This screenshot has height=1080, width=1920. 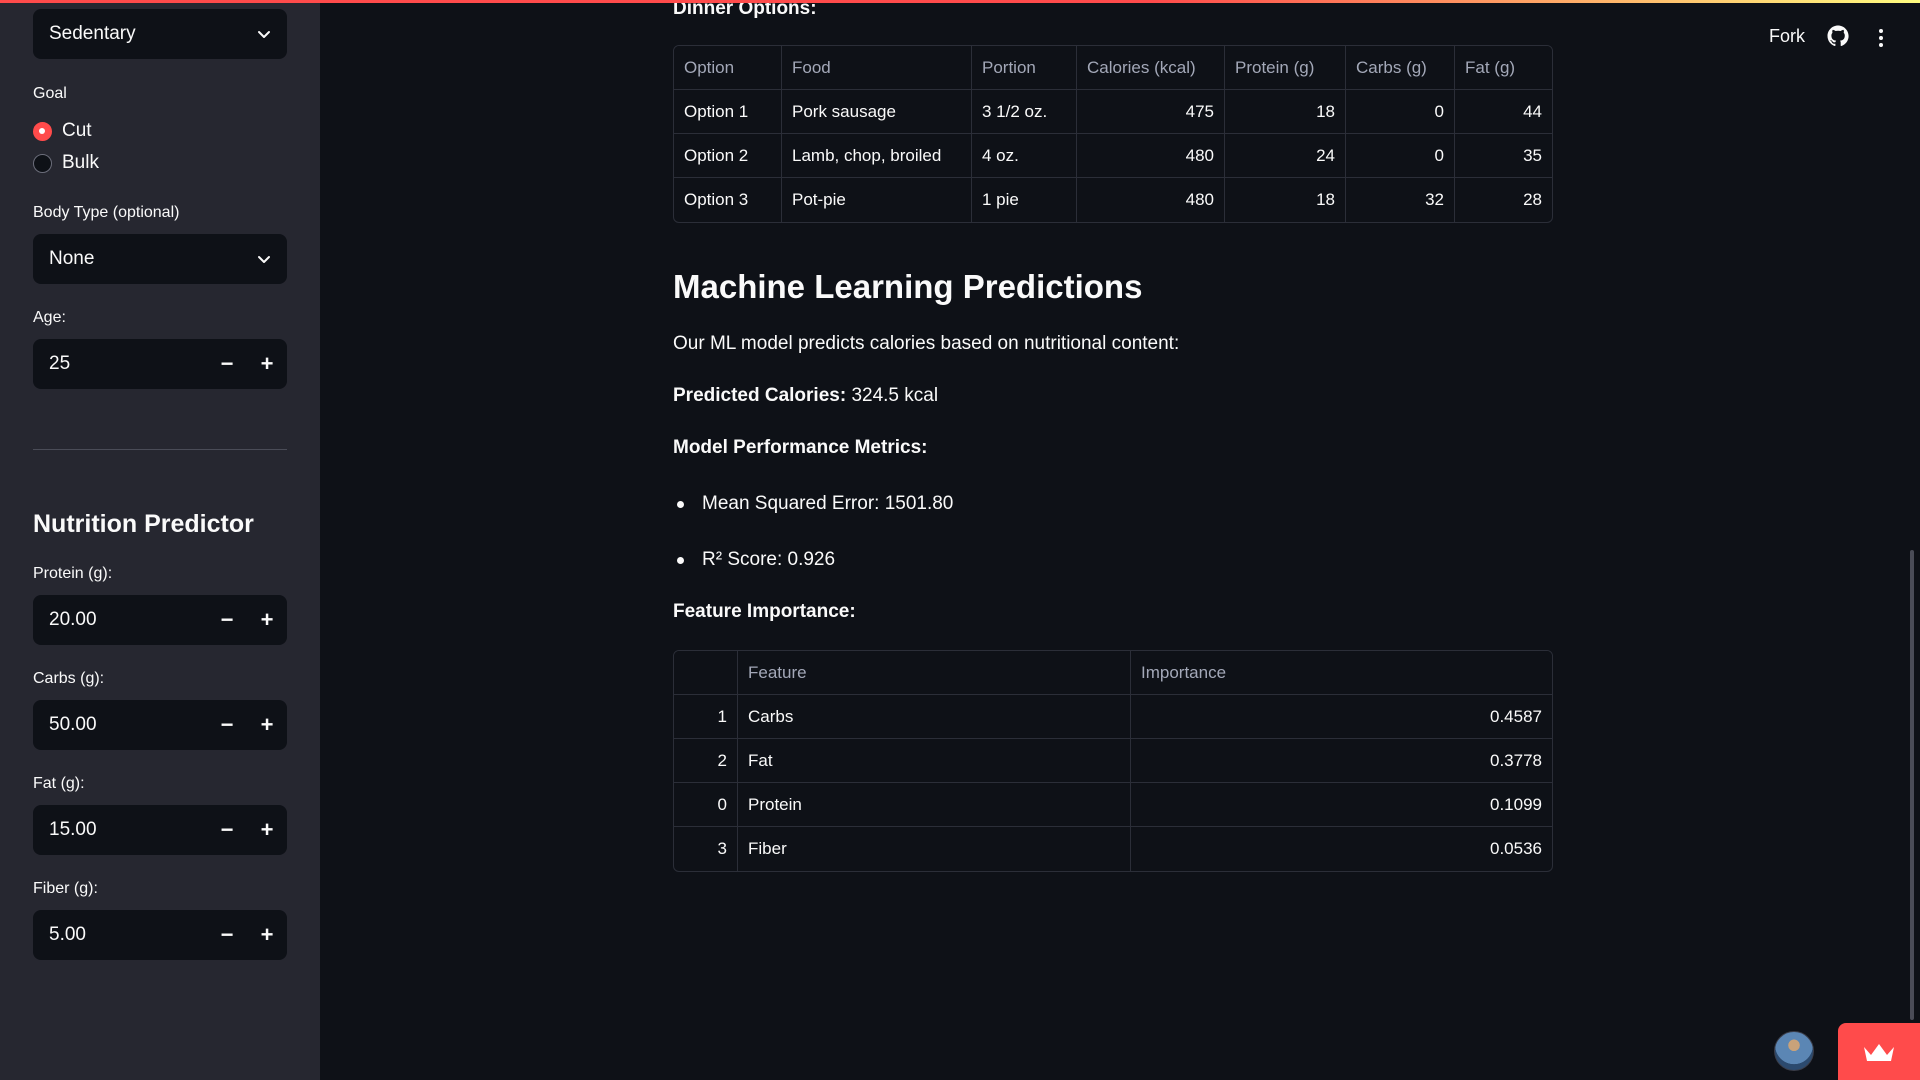 What do you see at coordinates (934, 761) in the screenshot?
I see `table-cell: Fat` at bounding box center [934, 761].